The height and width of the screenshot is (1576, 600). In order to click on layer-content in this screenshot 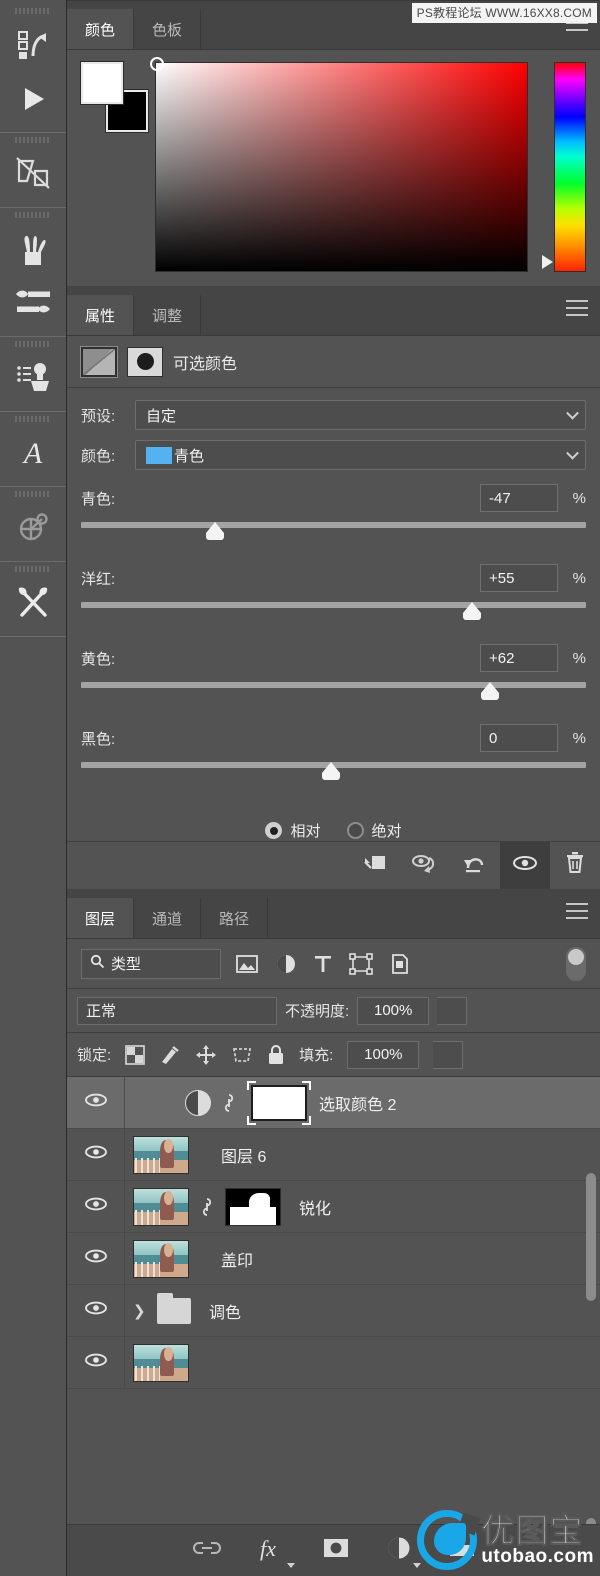, I will do `click(362, 1362)`.